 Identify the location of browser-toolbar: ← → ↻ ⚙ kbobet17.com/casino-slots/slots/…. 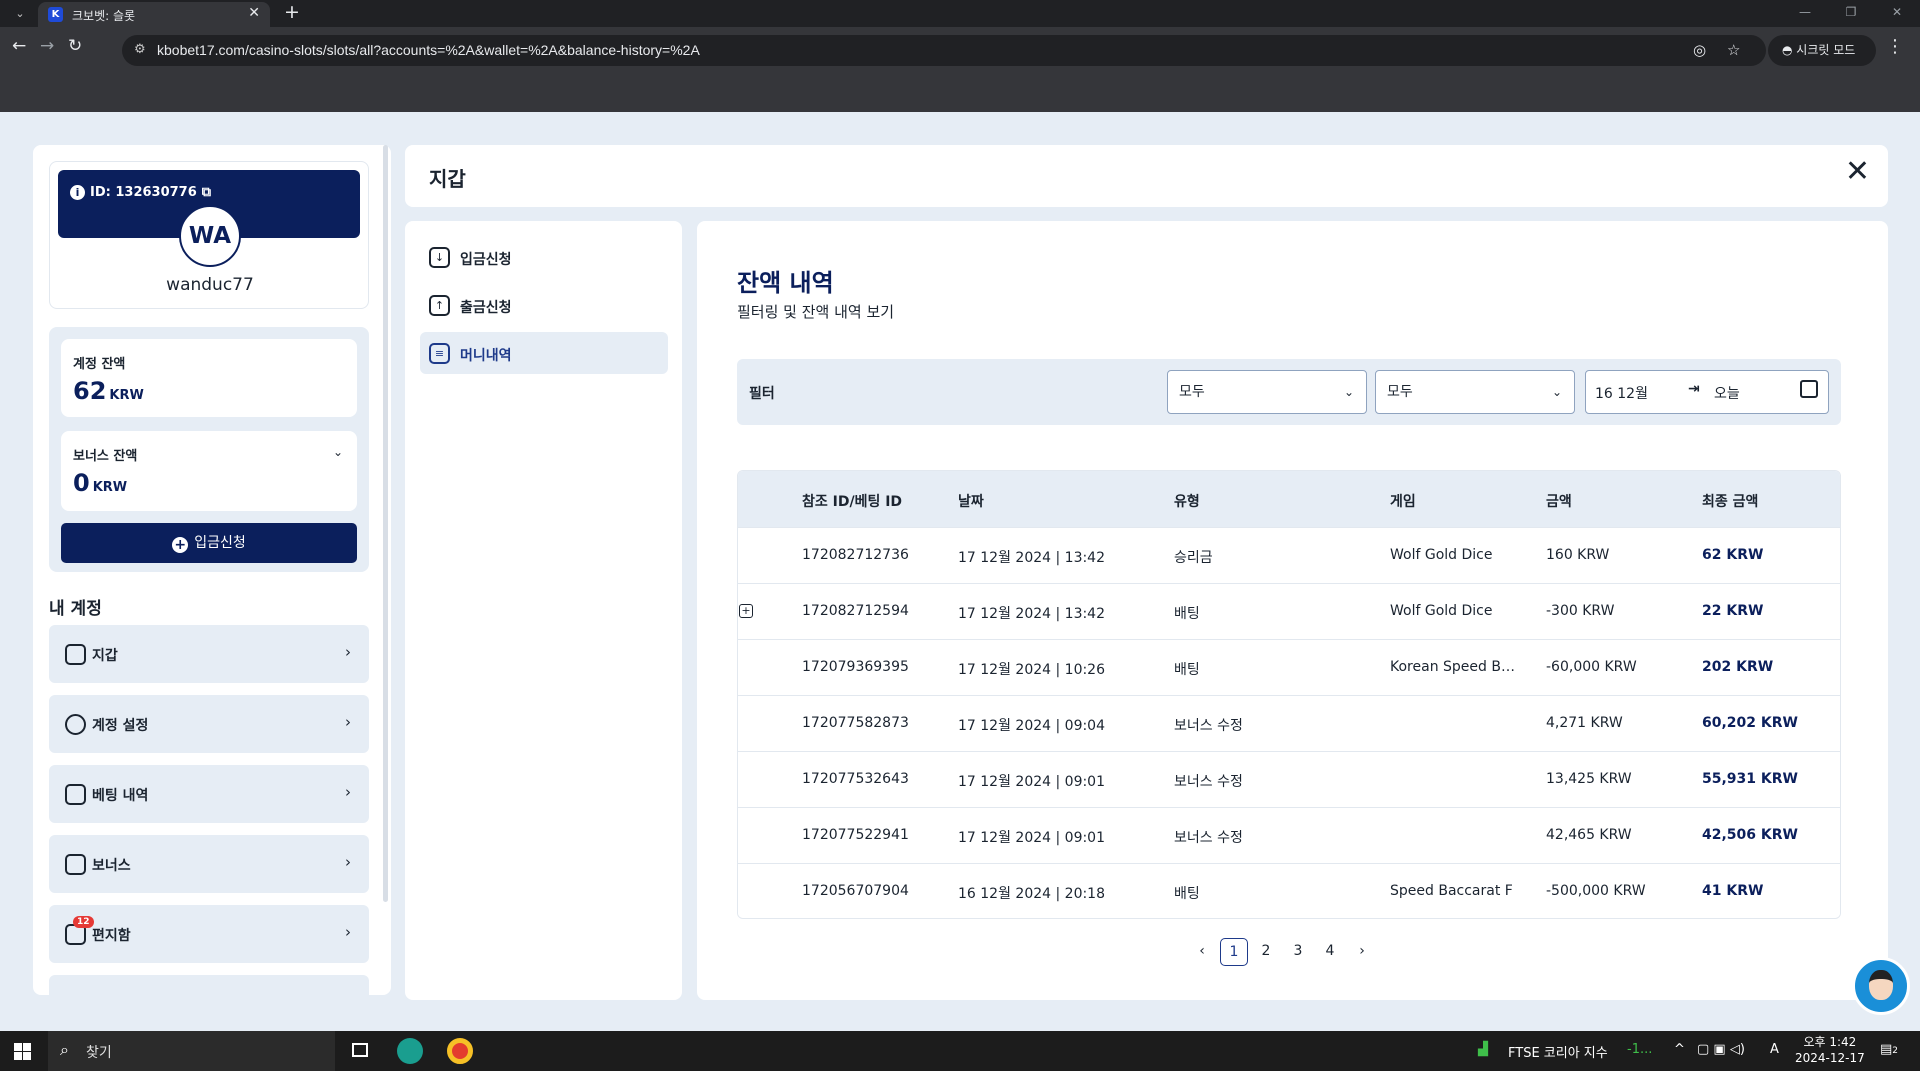
(960, 69).